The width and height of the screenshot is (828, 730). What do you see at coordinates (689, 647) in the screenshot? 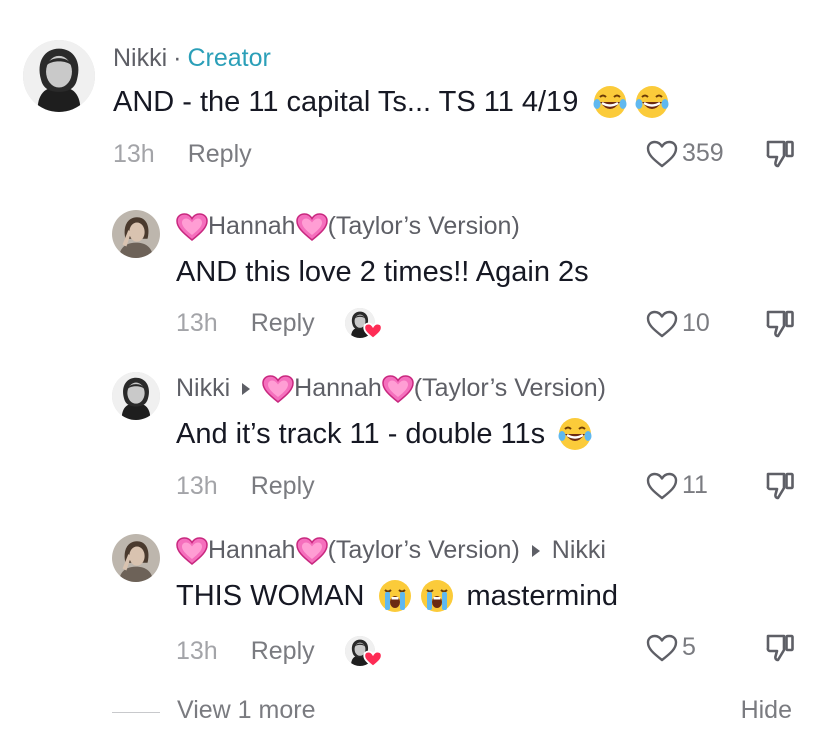
I see `like-count: 5` at bounding box center [689, 647].